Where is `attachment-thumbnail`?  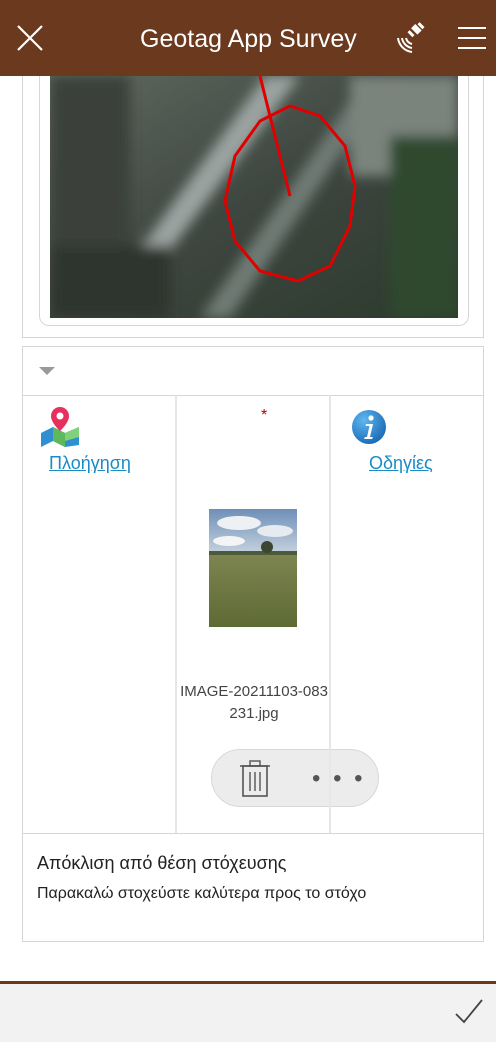 attachment-thumbnail is located at coordinates (253, 568).